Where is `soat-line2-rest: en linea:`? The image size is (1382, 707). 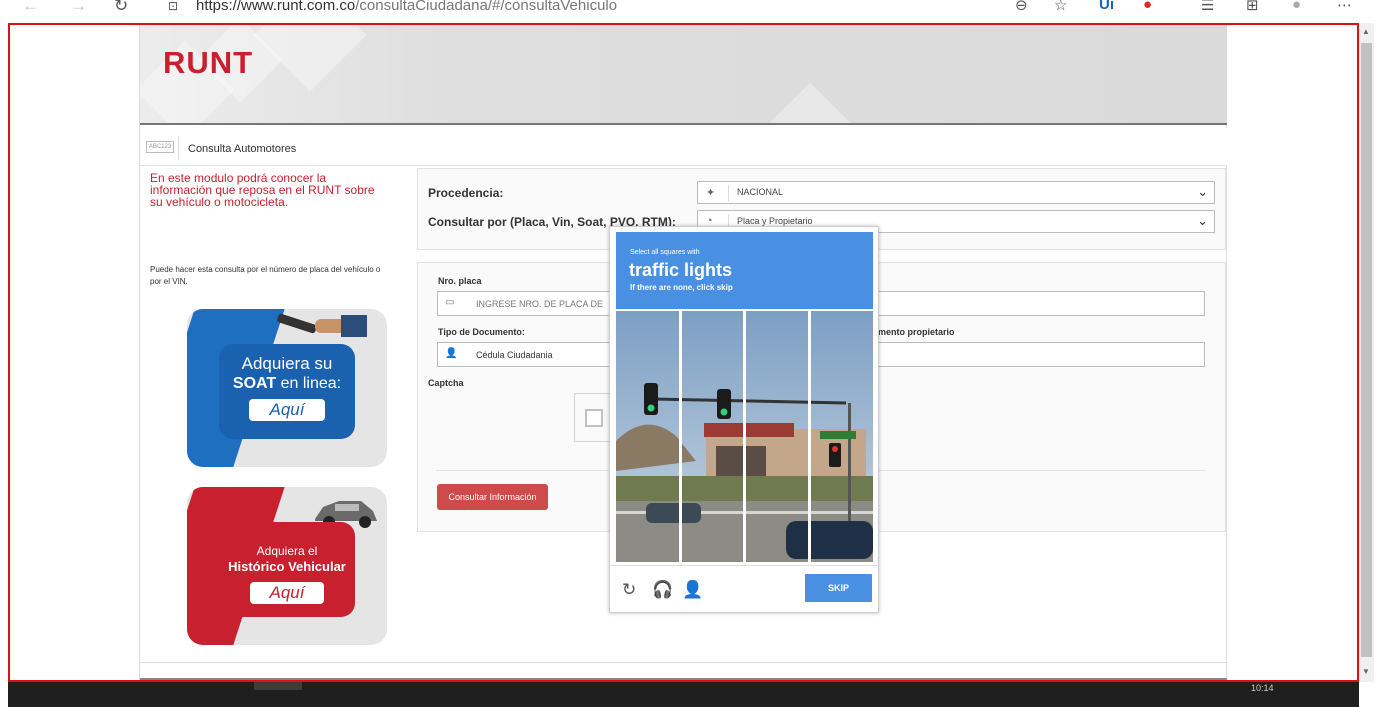
soat-line2-rest: en linea: is located at coordinates (309, 383).